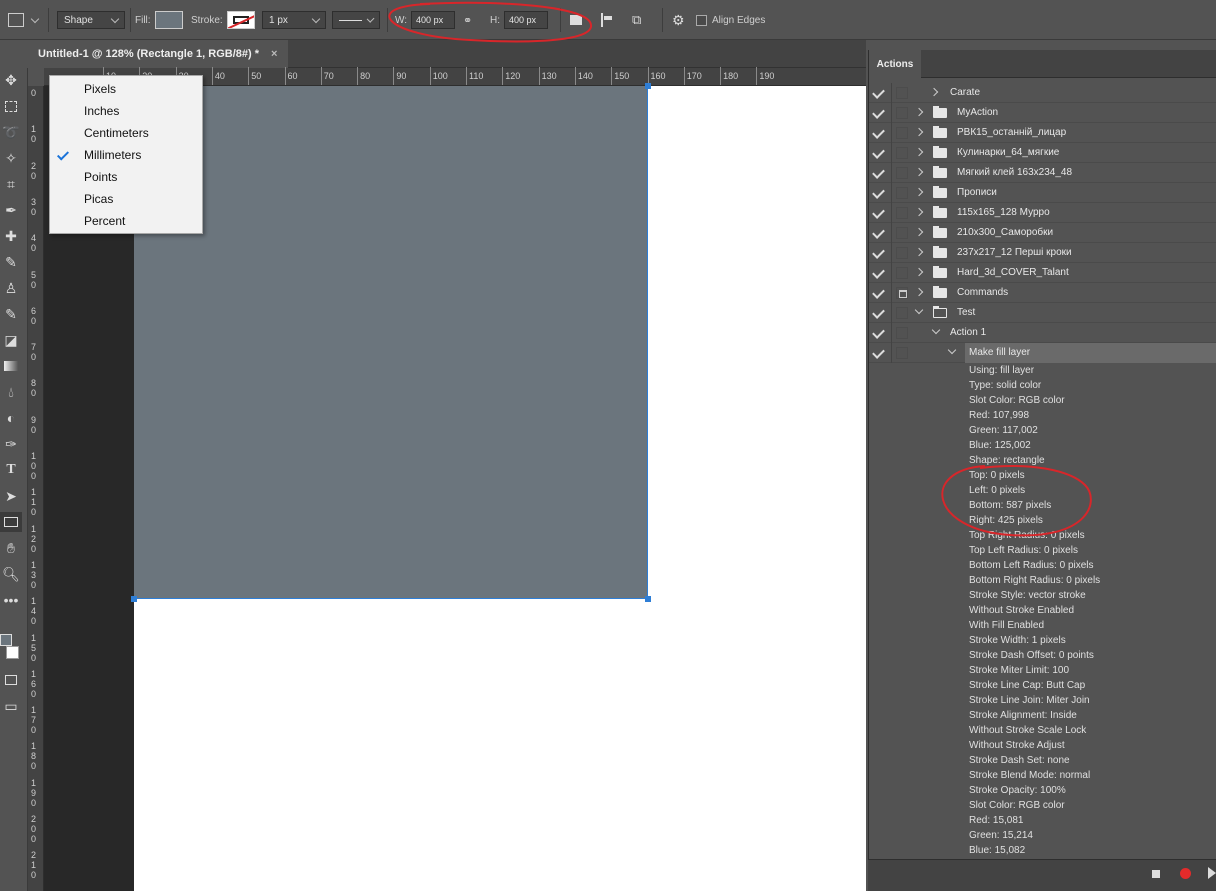  What do you see at coordinates (11, 106) in the screenshot?
I see `marquee-tool` at bounding box center [11, 106].